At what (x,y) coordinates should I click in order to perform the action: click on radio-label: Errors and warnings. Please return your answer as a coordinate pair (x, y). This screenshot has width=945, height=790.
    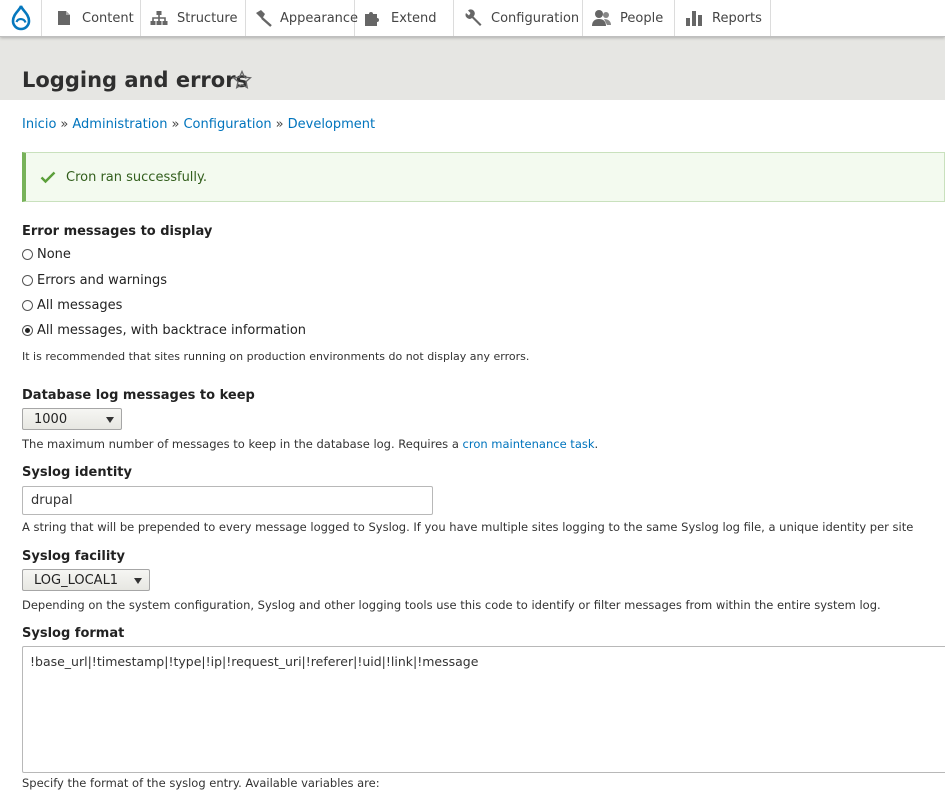
    Looking at the image, I should click on (102, 280).